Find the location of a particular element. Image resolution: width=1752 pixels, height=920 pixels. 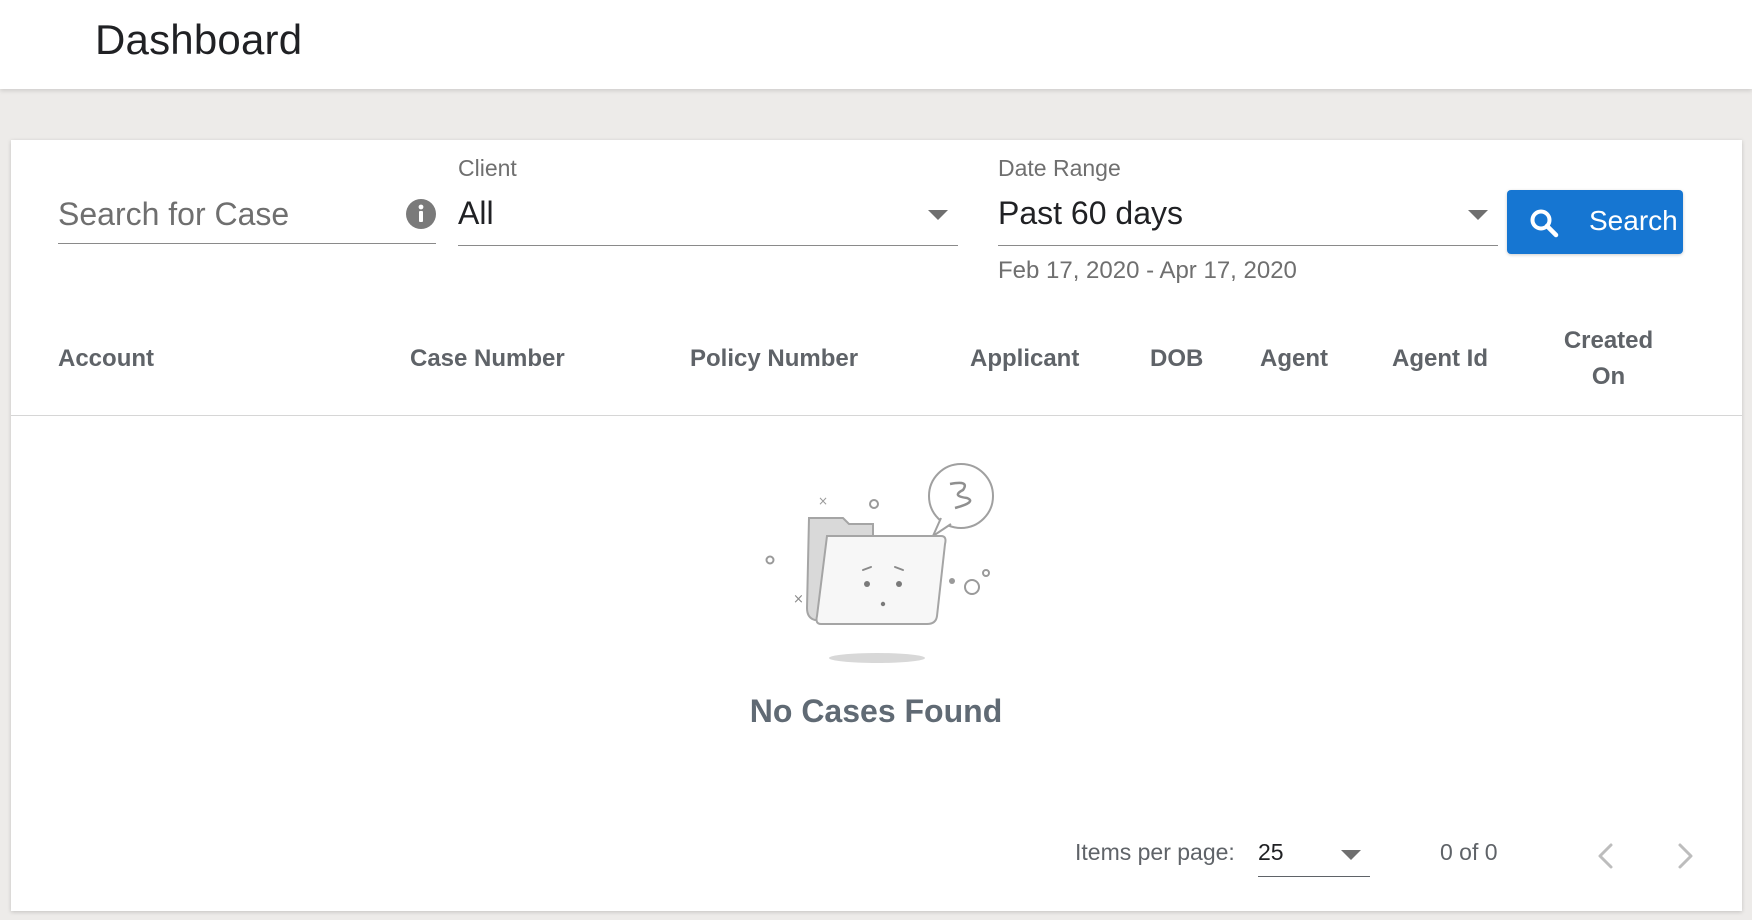

top-bar: Dashboard is located at coordinates (876, 44).